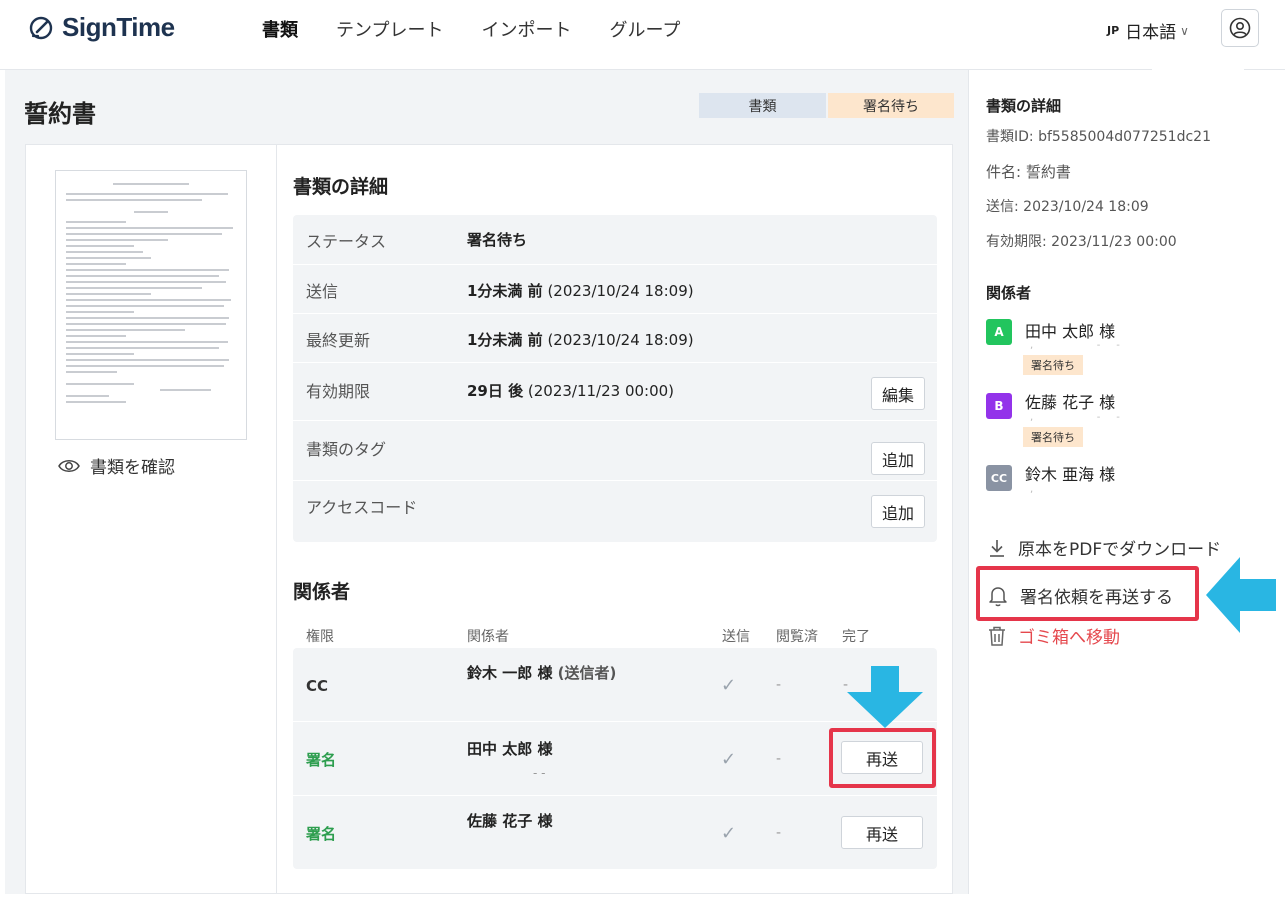 This screenshot has height=904, width=1285. What do you see at coordinates (539, 773) in the screenshot?
I see `participant-sub-dash: - -` at bounding box center [539, 773].